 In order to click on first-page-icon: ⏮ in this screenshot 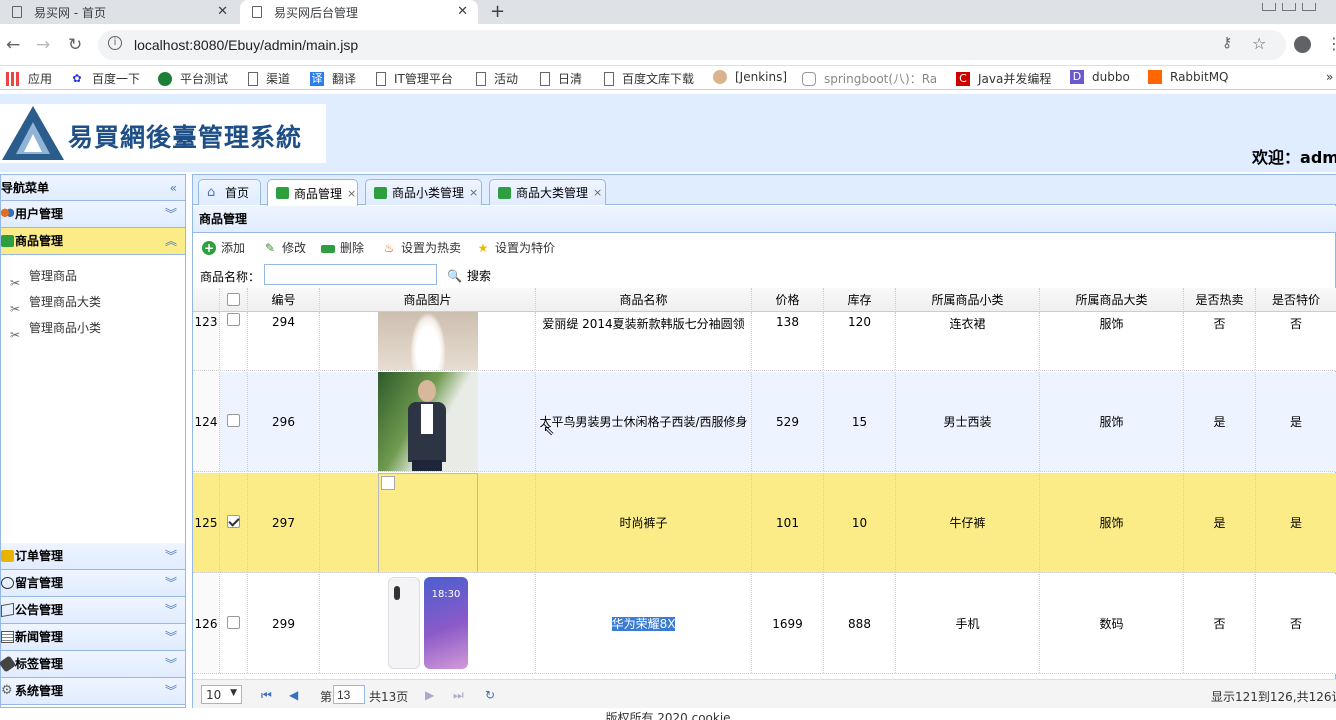, I will do `click(266, 695)`.